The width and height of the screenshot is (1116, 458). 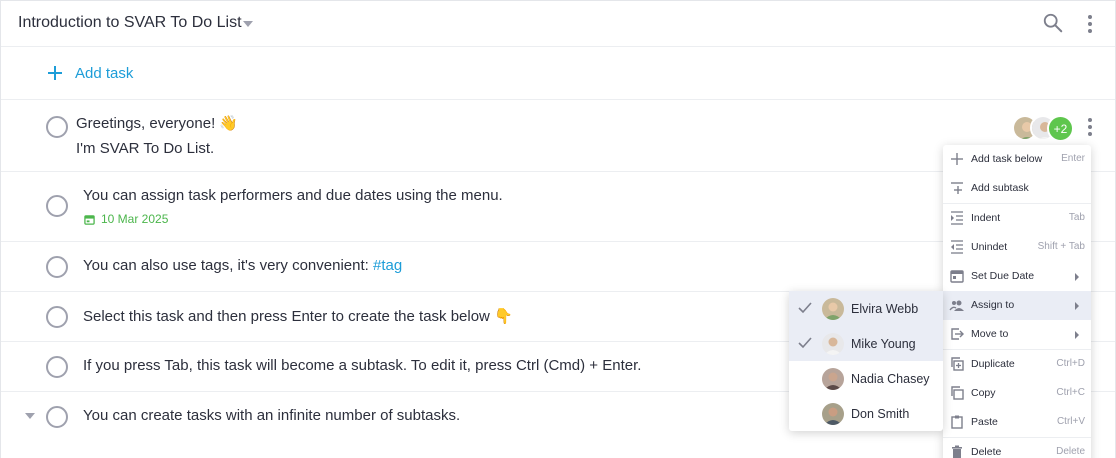 What do you see at coordinates (957, 334) in the screenshot?
I see `move-to-icon` at bounding box center [957, 334].